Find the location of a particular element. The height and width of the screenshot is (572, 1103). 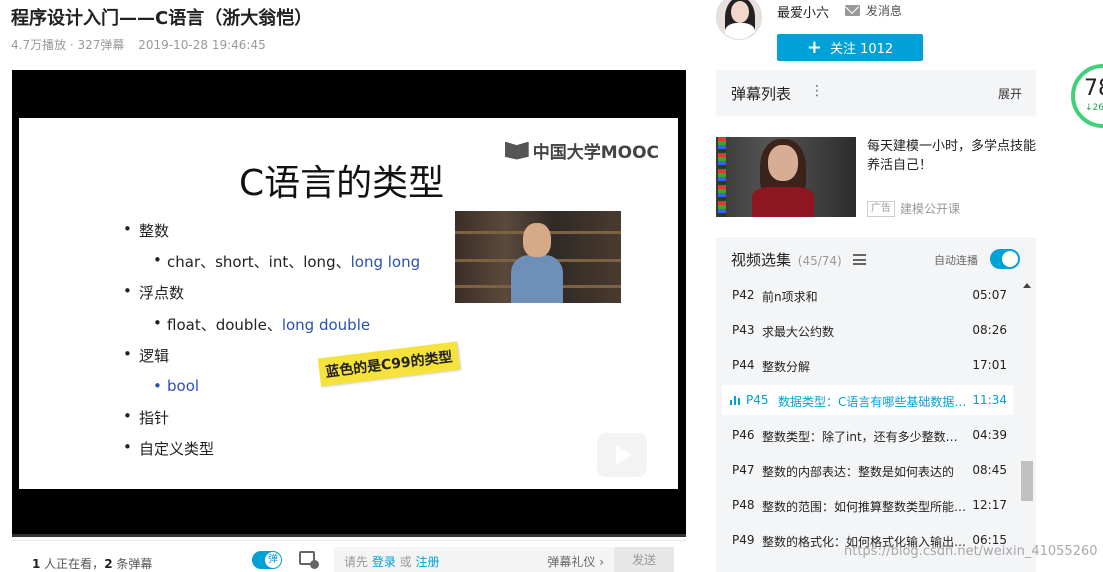

episode-item: P43 求最大公约数 08:26 is located at coordinates (867, 330).